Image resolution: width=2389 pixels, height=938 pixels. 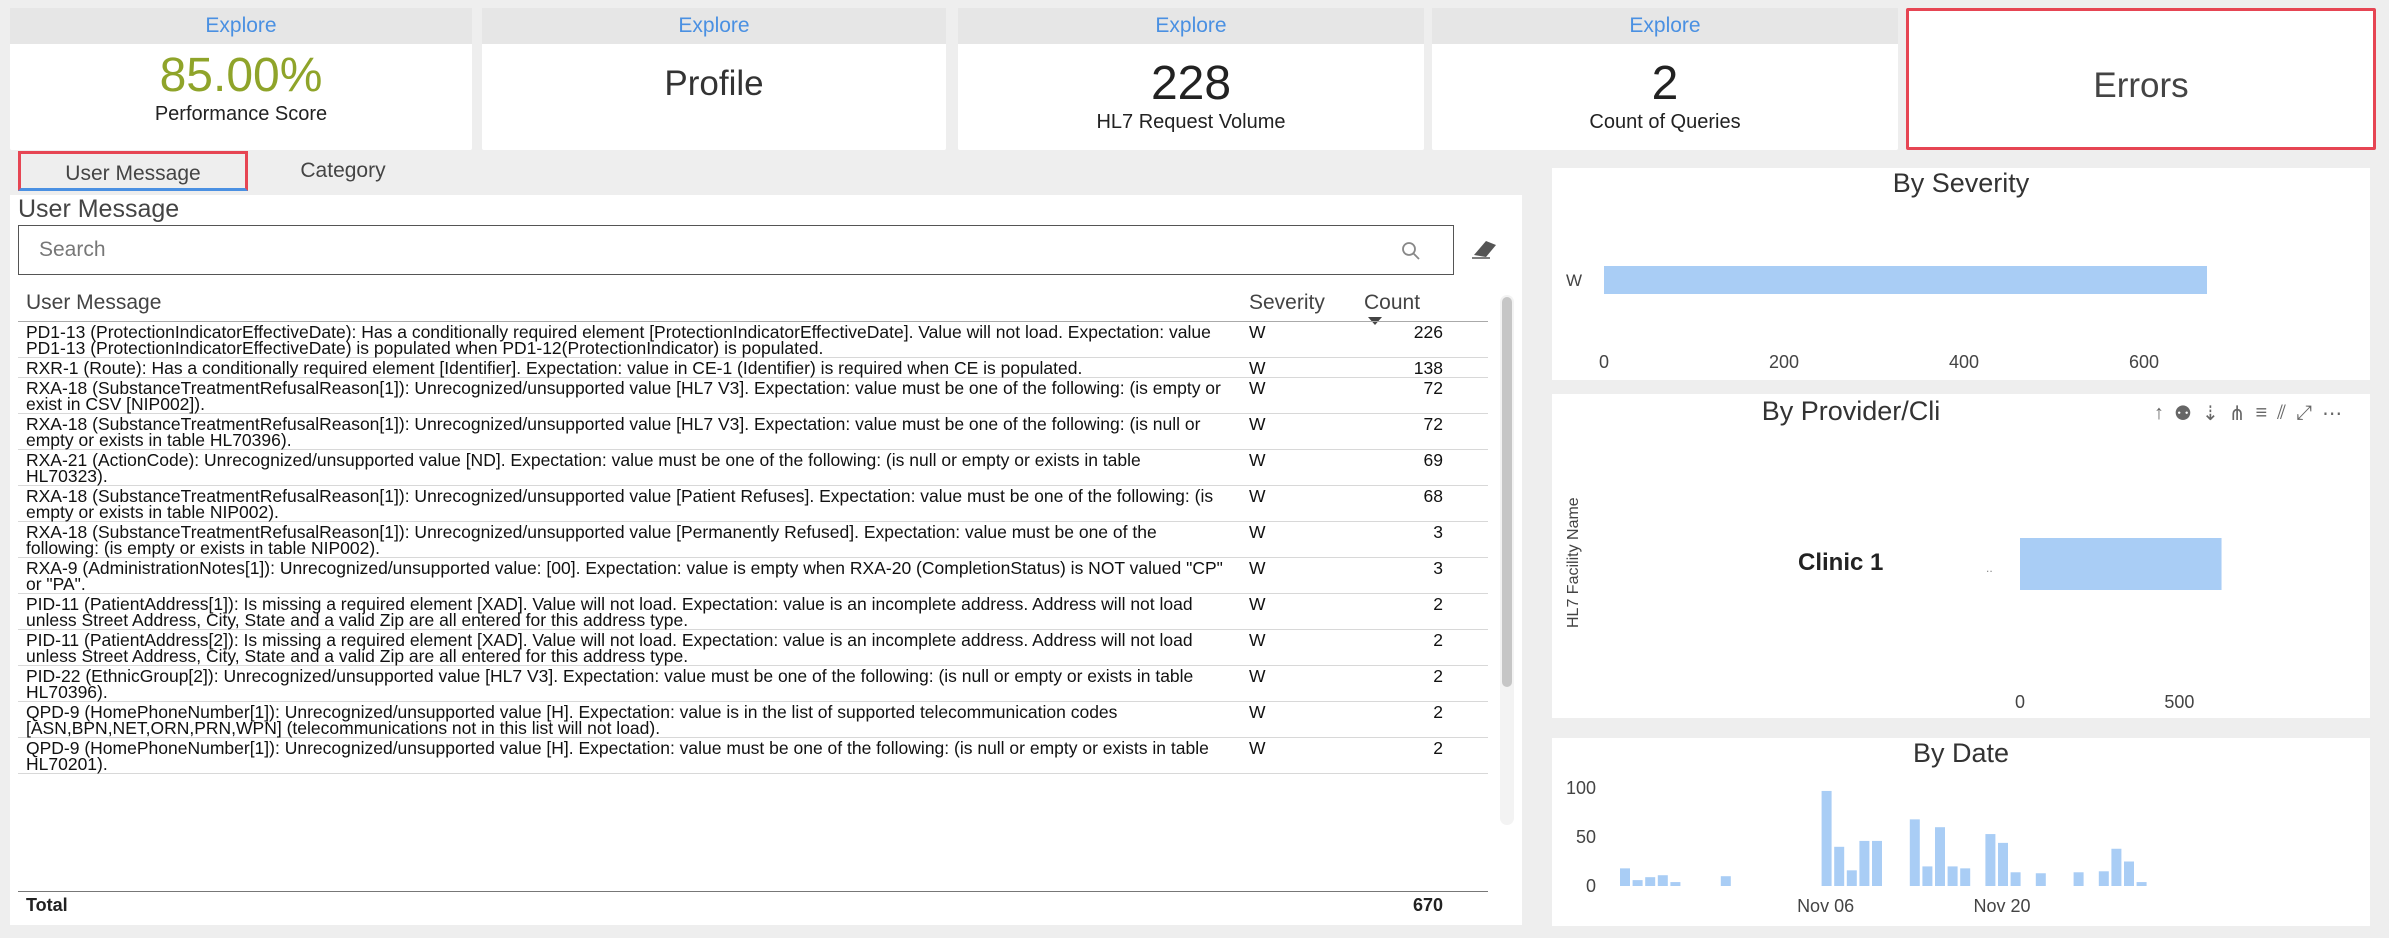 I want to click on performance-score-label: Performance Score, so click(x=241, y=114).